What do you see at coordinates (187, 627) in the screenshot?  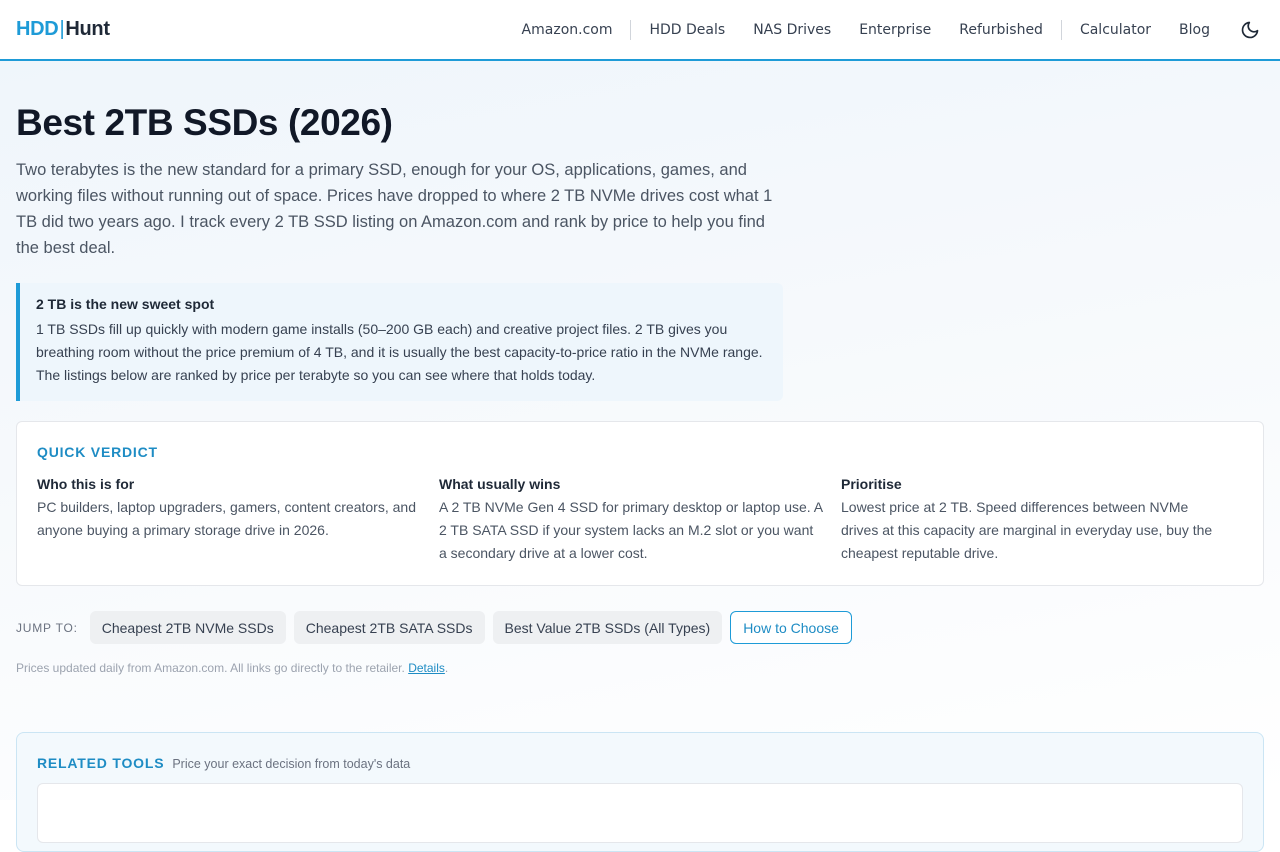 I see `jump-chip-nvme: Cheapest 2TB NVMe SSDs` at bounding box center [187, 627].